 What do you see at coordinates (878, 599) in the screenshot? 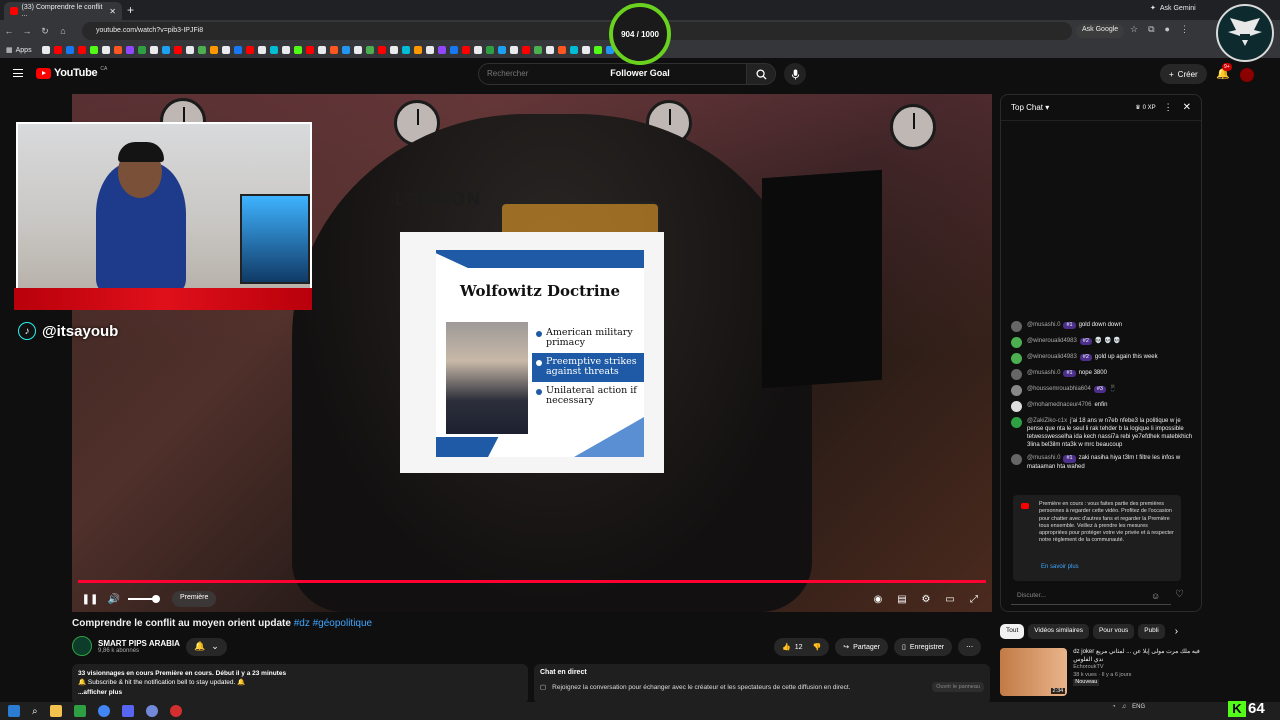
I see `autoplay-toggle-icon: ◉` at bounding box center [878, 599].